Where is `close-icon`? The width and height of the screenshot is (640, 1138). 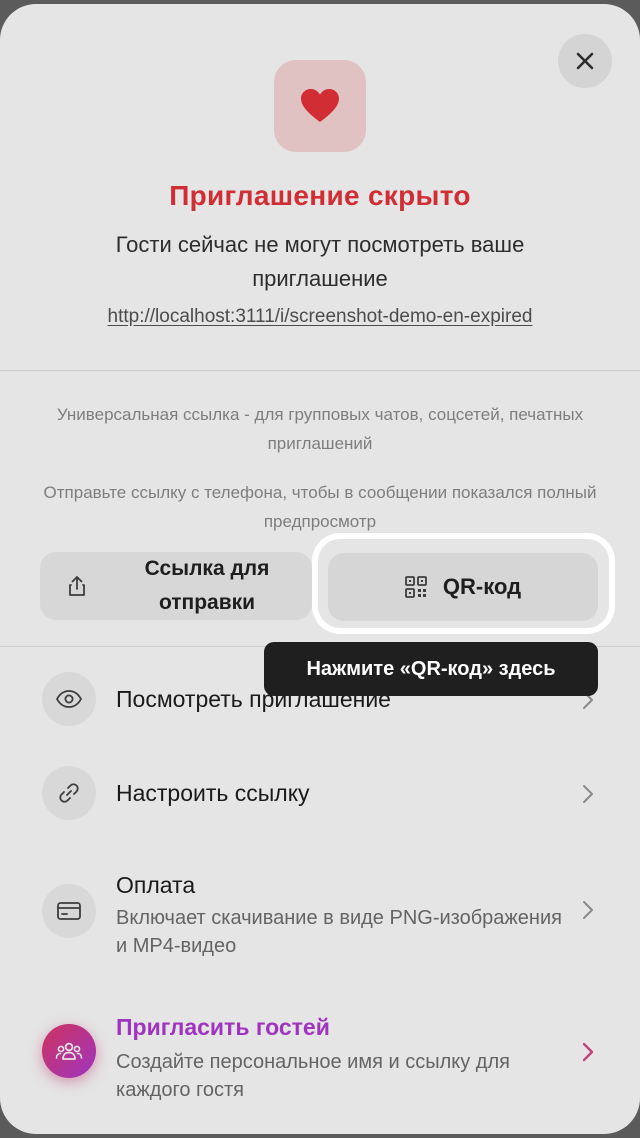
close-icon is located at coordinates (585, 61).